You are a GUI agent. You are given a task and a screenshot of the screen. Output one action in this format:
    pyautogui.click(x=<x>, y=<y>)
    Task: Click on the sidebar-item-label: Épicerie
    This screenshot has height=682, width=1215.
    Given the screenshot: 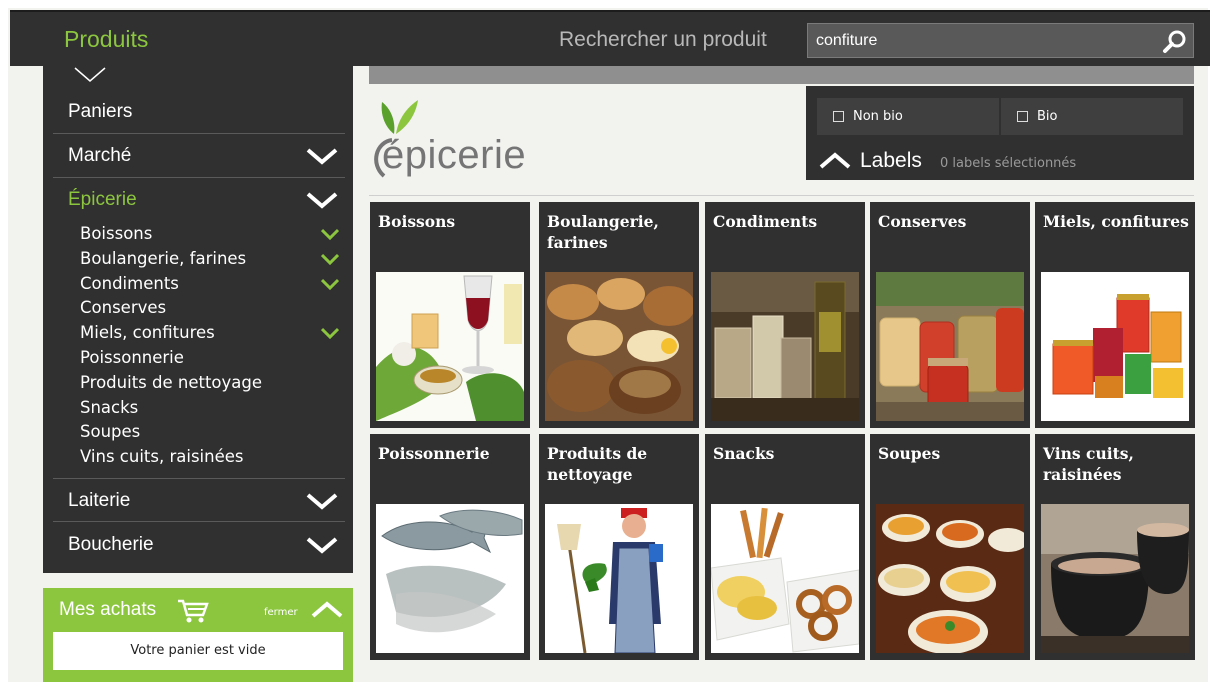 What is the action you would take?
    pyautogui.click(x=102, y=199)
    